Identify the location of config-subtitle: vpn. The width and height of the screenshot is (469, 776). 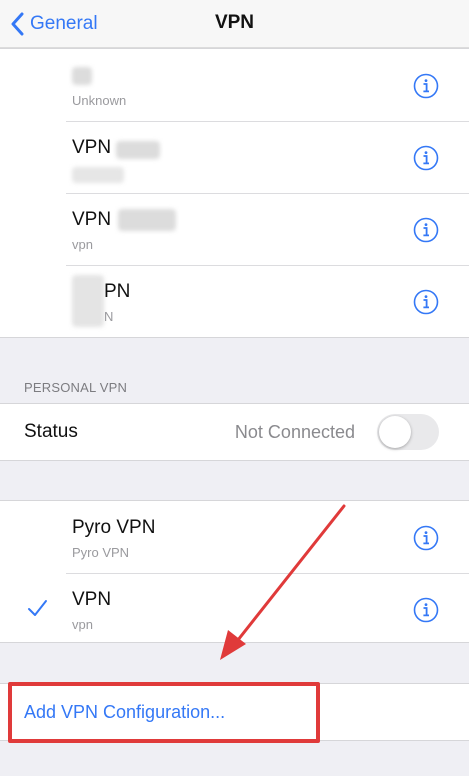
(82, 624).